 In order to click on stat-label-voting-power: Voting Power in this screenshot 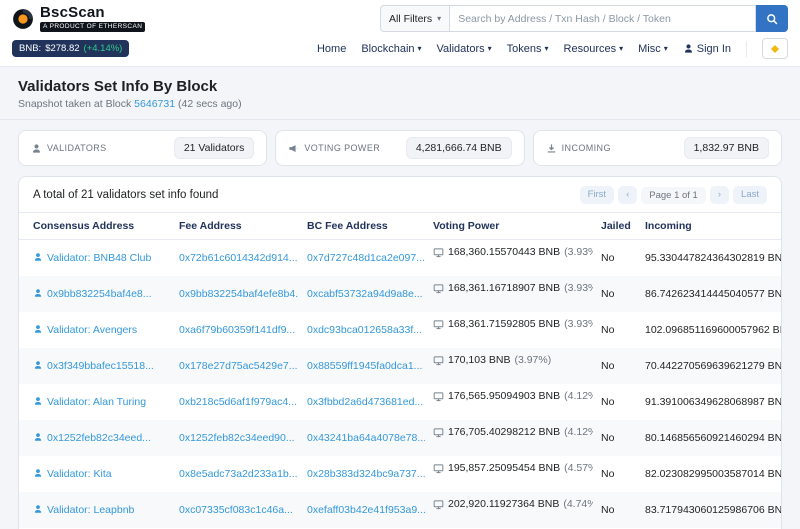, I will do `click(342, 148)`.